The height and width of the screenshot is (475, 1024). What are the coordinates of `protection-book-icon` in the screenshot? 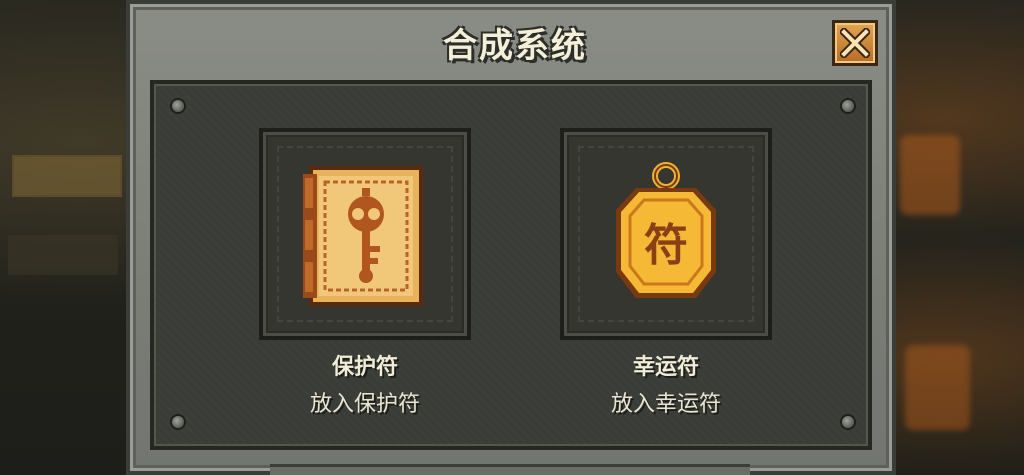 It's located at (363, 236).